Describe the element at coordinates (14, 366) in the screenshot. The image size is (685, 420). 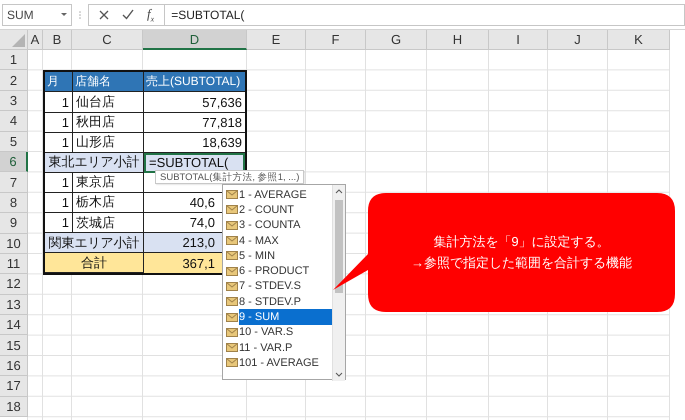
I see `row-header: 16` at that location.